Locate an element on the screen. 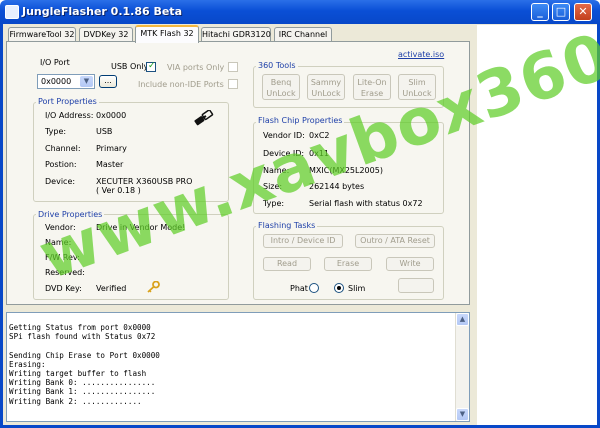 Image resolution: width=600 pixels, height=428 pixels. scroll-down-icon: ▼ is located at coordinates (462, 414).